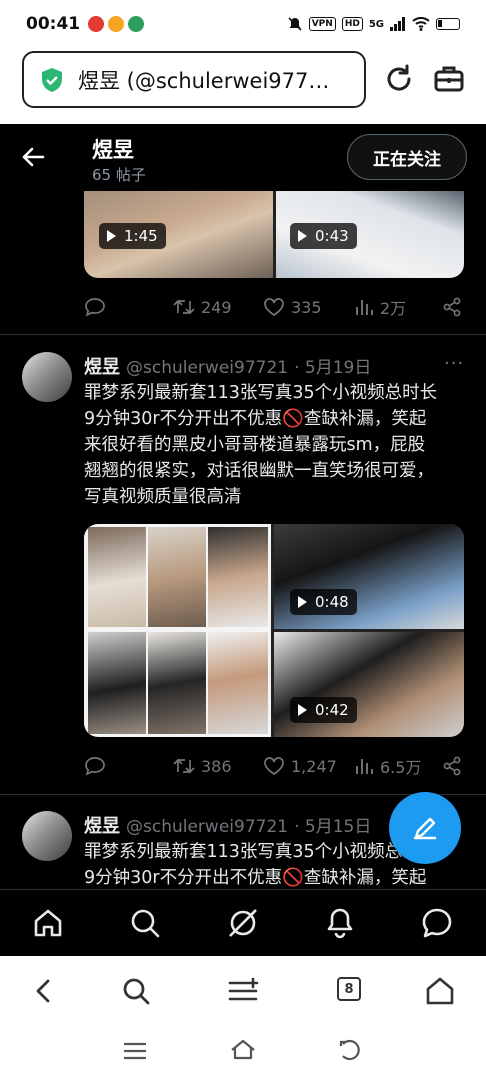 The image size is (486, 1080). I want to click on video-duration-badge: 0:48, so click(323, 602).